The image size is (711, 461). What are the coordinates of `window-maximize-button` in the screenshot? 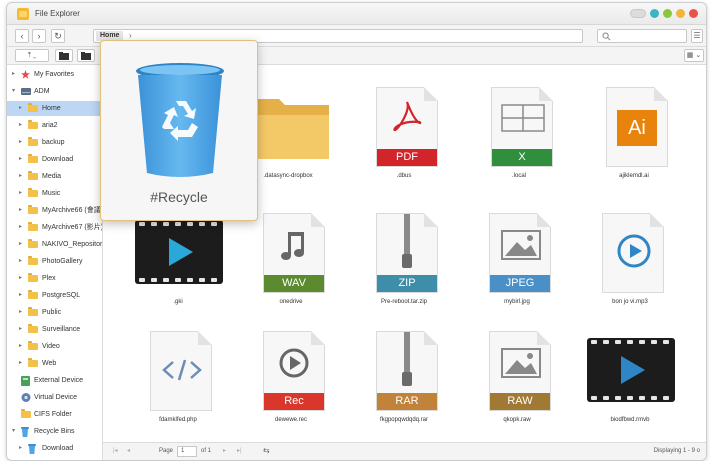 It's located at (667, 13).